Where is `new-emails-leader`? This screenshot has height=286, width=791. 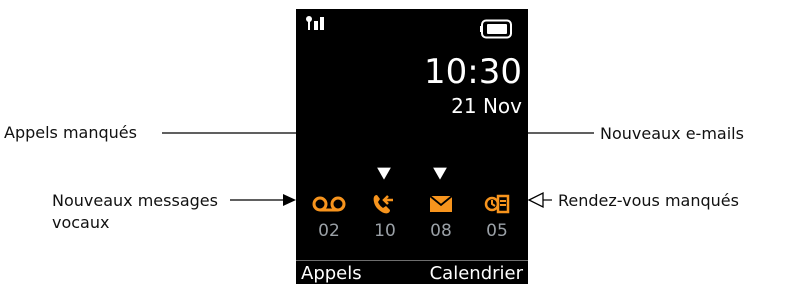 new-emails-leader is located at coordinates (516, 149).